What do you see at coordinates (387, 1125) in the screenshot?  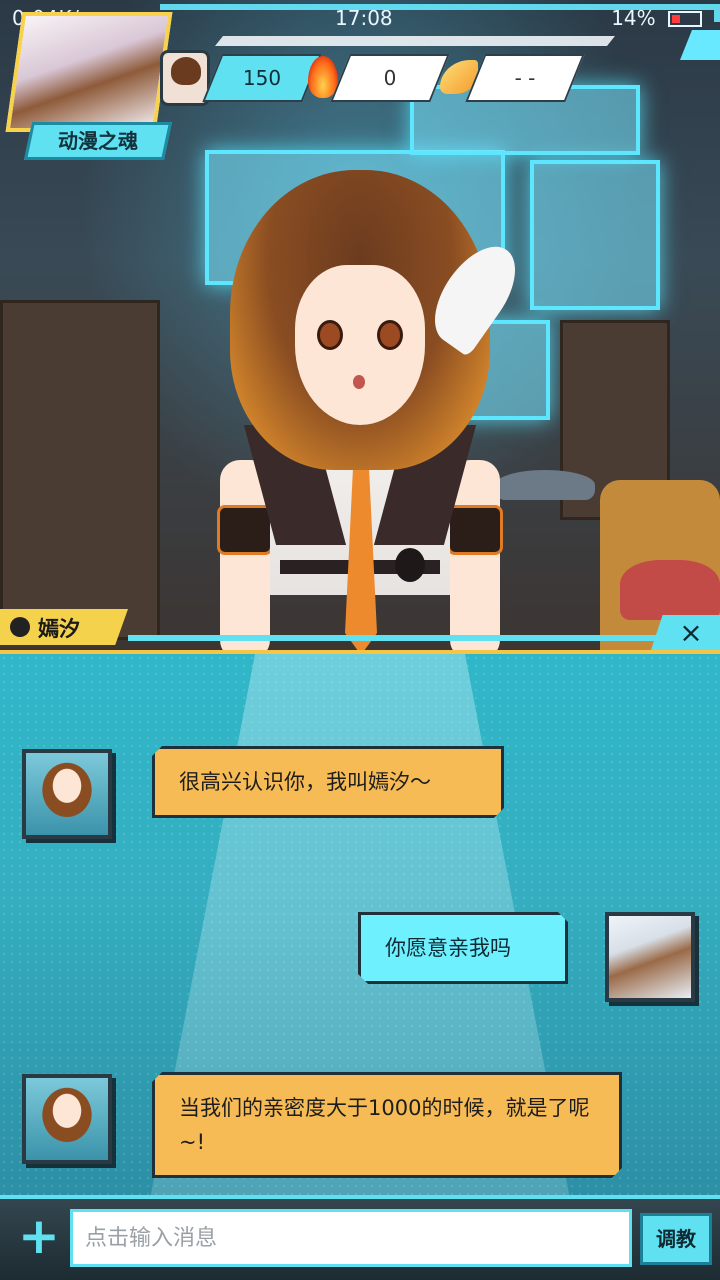 I see `message-bubble: 当我们的亲密度大于1000的时候，就是了呢~!` at bounding box center [387, 1125].